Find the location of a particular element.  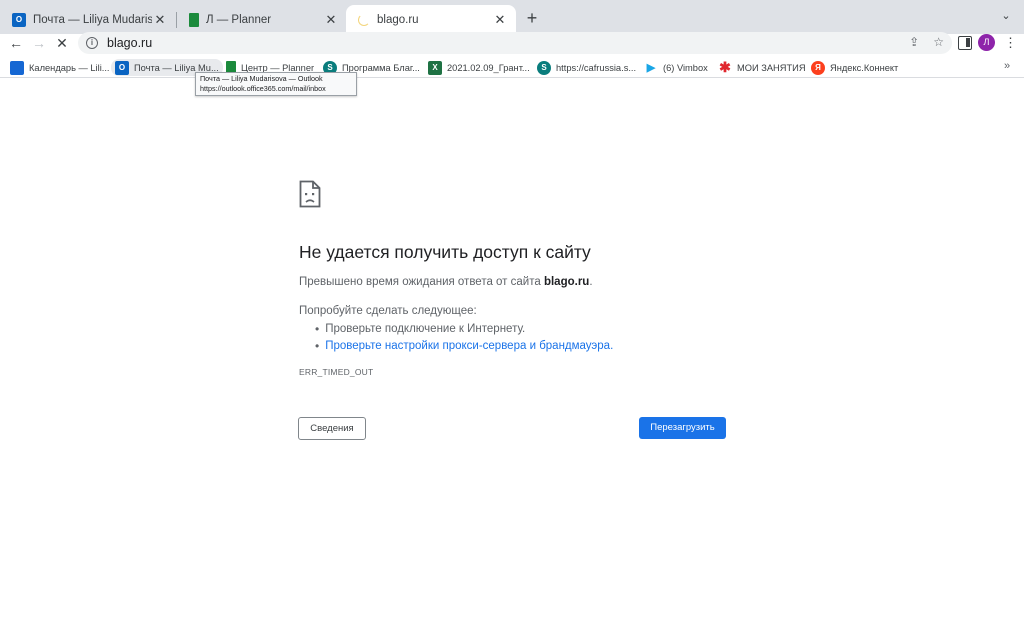

url-text: blago.ru is located at coordinates (129, 43).